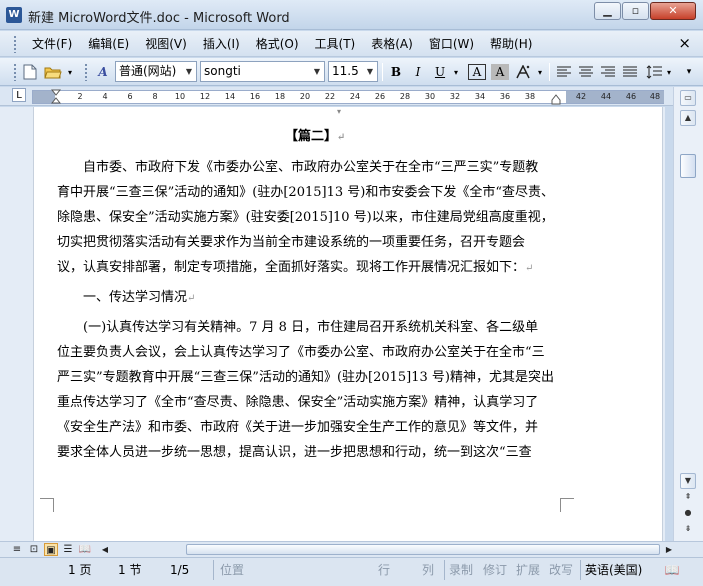 The image size is (703, 586). Describe the element at coordinates (511, 44) in the screenshot. I see `menu-help: 帮助(H)` at that location.